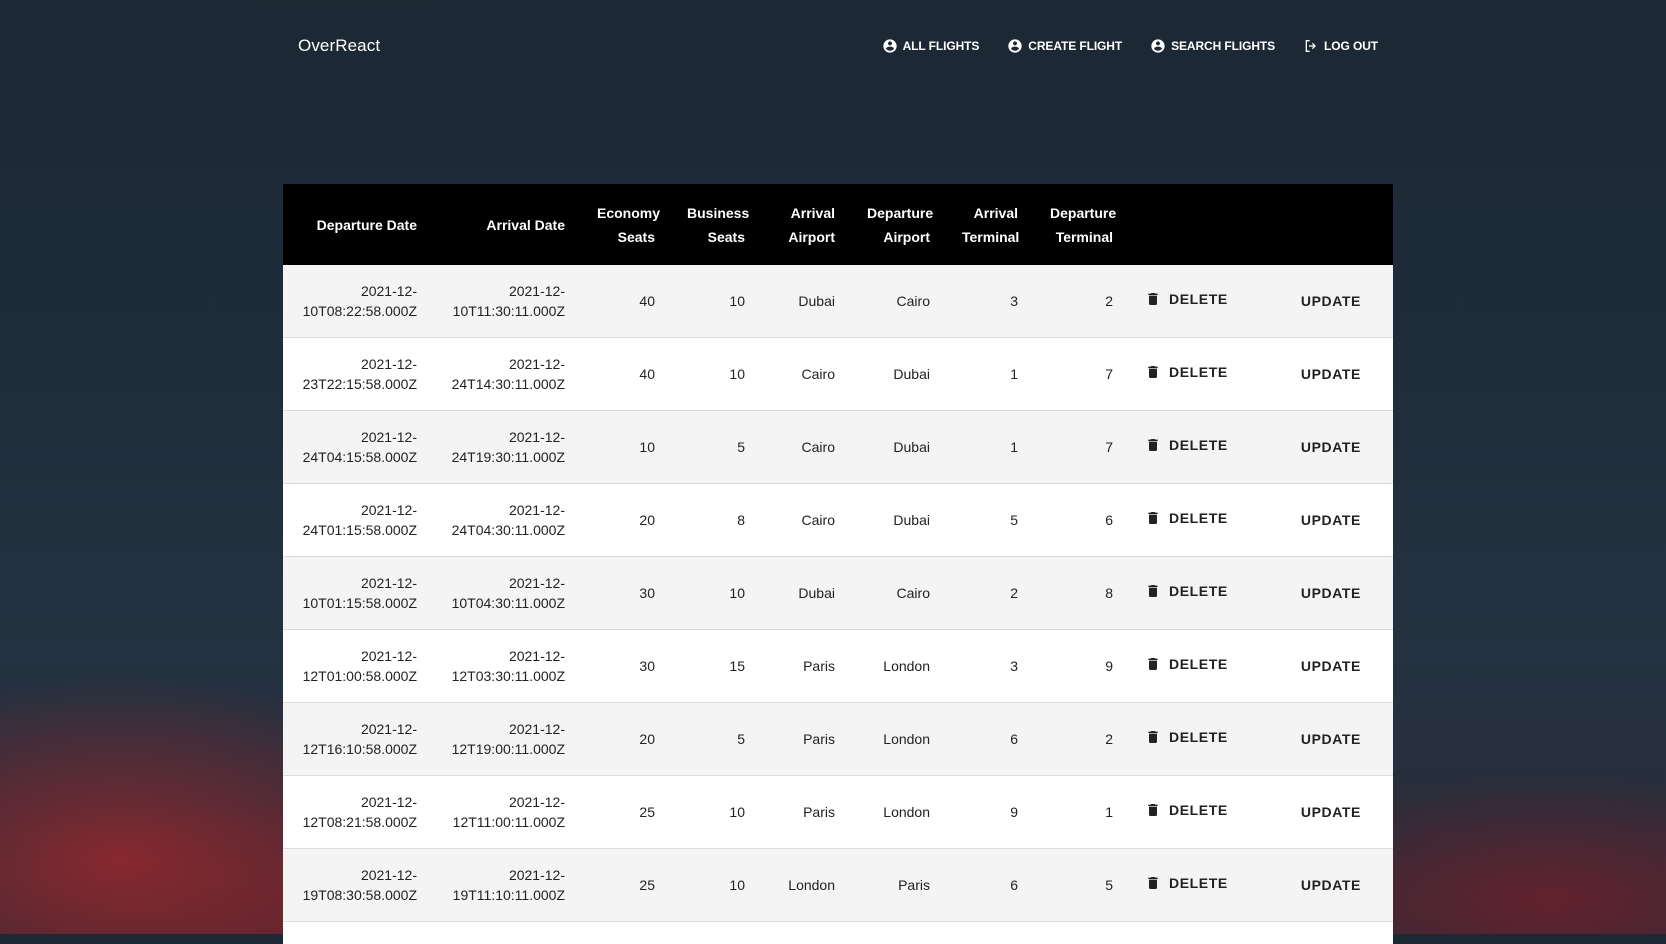 This screenshot has height=944, width=1666. I want to click on business-seats-cell: 5, so click(716, 739).